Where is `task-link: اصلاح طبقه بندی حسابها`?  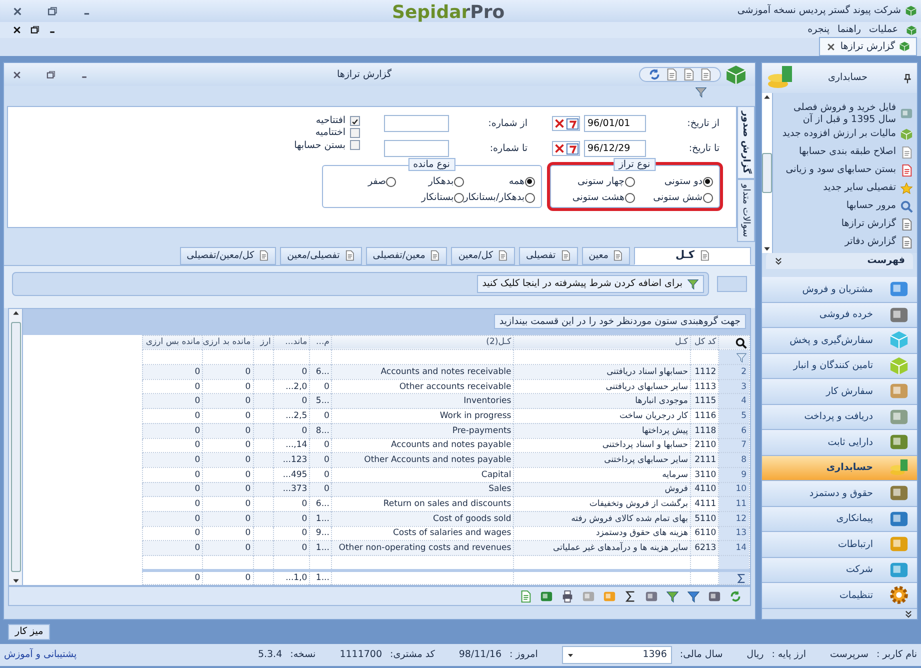
task-link: اصلاح طبقه بندی حسابها is located at coordinates (847, 152).